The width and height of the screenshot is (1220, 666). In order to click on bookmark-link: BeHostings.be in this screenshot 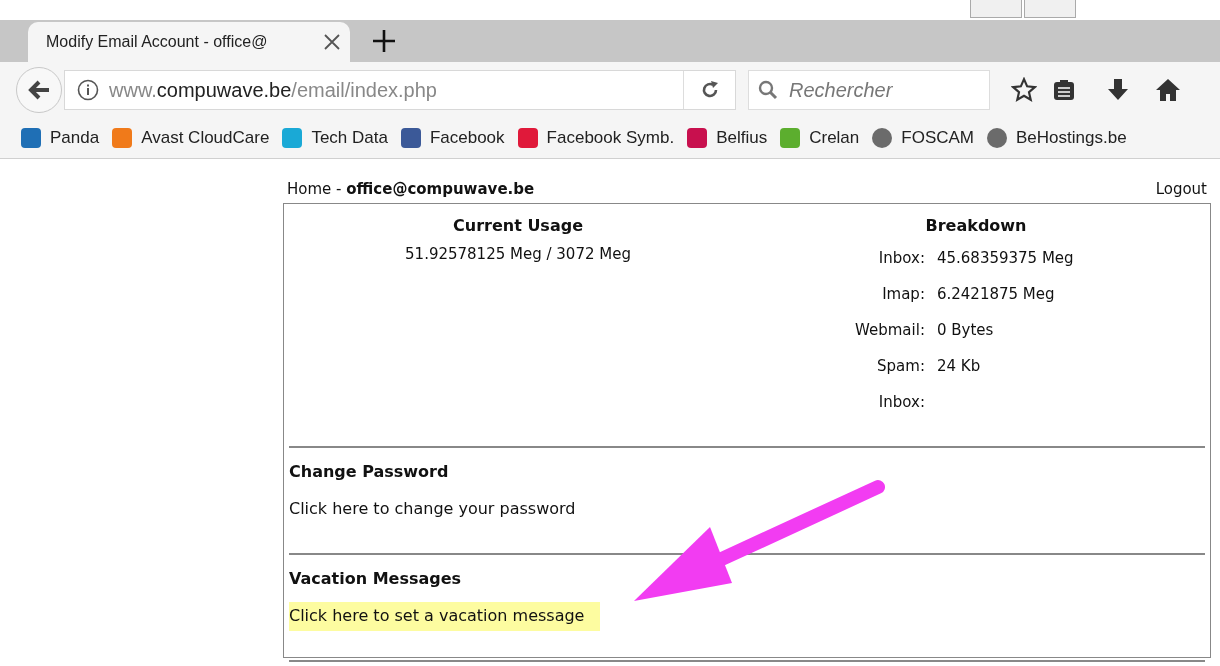, I will do `click(1056, 138)`.